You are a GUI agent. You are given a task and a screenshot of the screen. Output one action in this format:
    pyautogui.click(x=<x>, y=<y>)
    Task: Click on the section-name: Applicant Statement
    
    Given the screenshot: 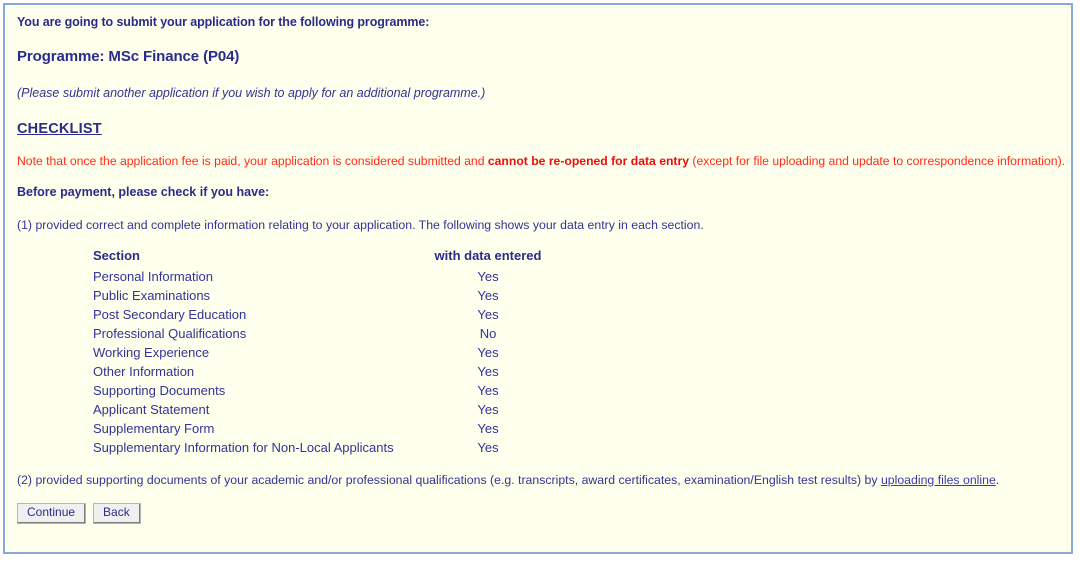 What is the action you would take?
    pyautogui.click(x=151, y=409)
    